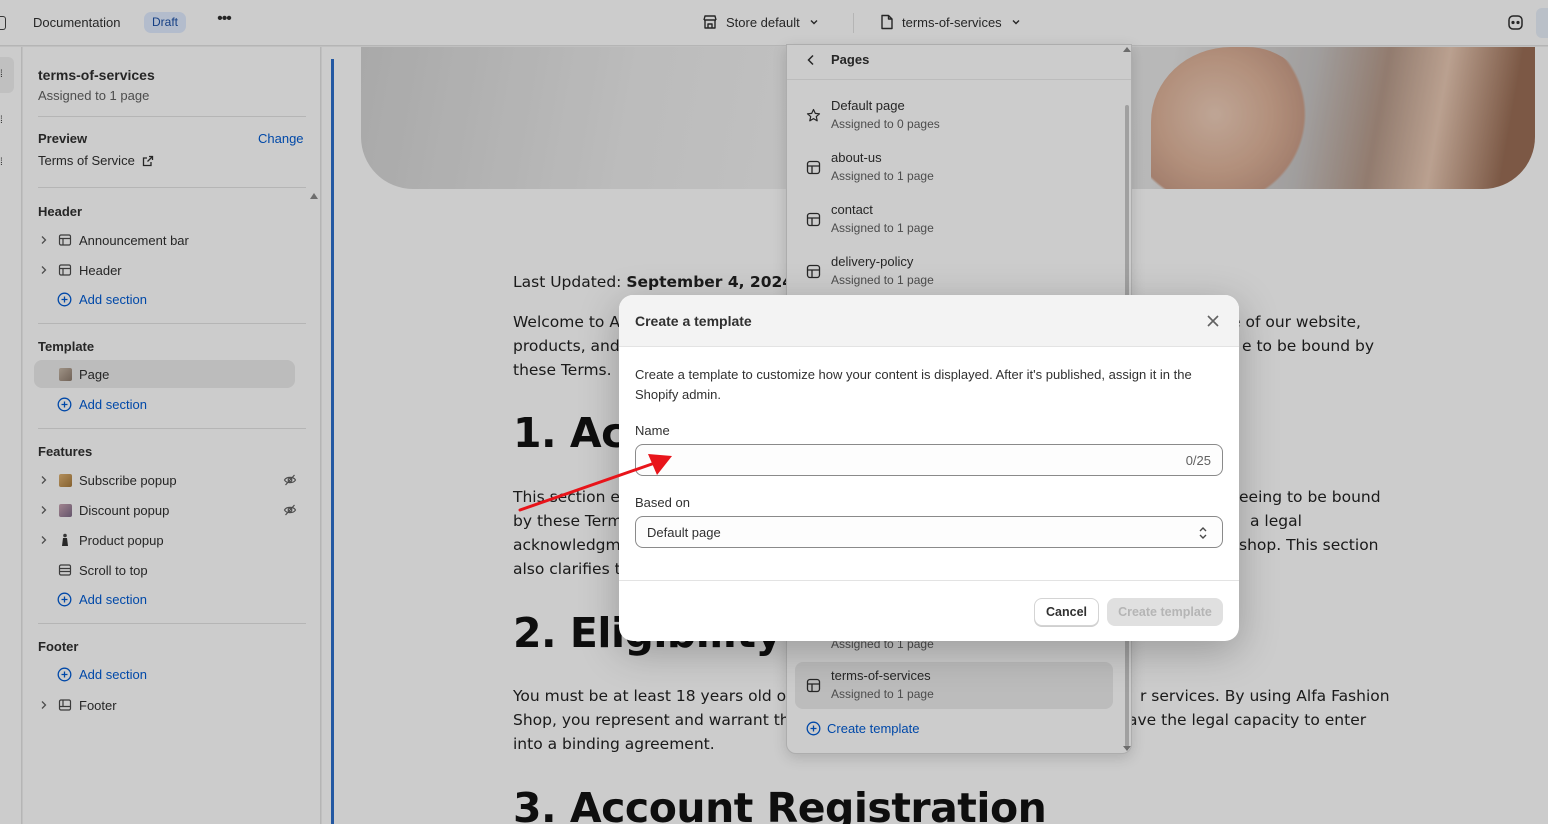  I want to click on cancel-button: Cancel, so click(1066, 612).